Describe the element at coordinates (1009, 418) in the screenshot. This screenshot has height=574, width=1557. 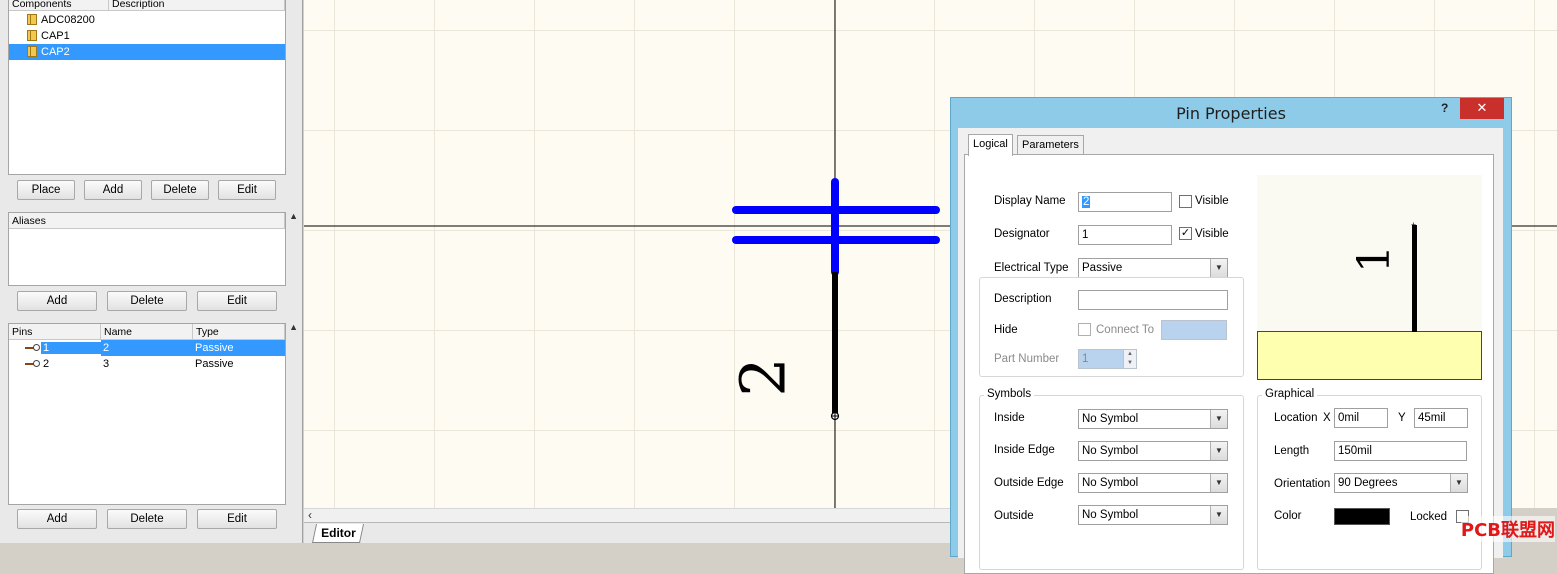
I see `inside-label: Inside` at that location.